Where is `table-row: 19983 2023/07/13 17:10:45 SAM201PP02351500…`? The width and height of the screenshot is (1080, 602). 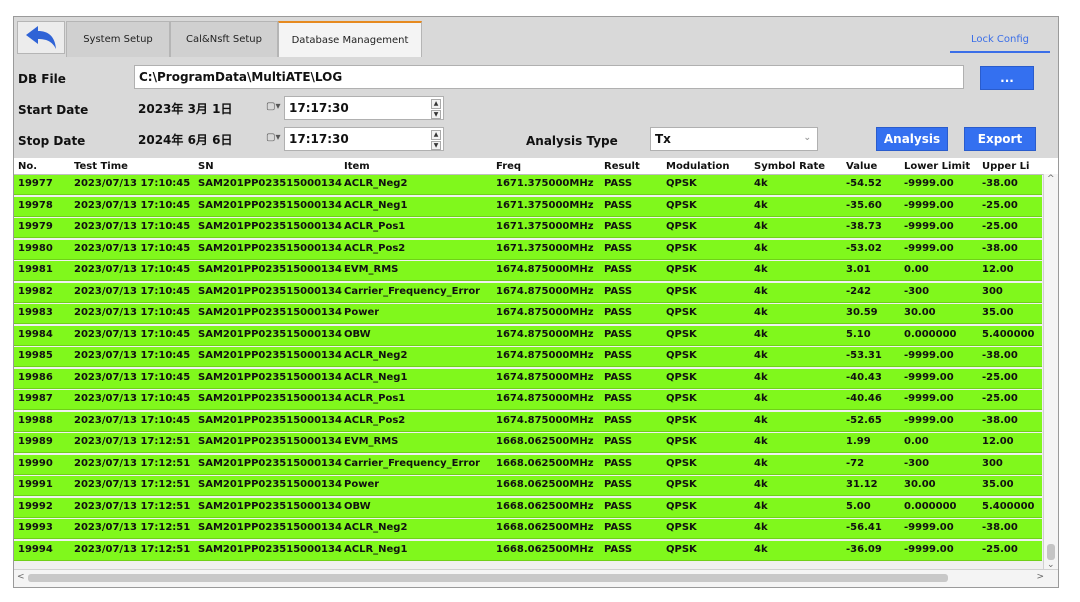 table-row: 19983 2023/07/13 17:10:45 SAM201PP02351500… is located at coordinates (528, 314).